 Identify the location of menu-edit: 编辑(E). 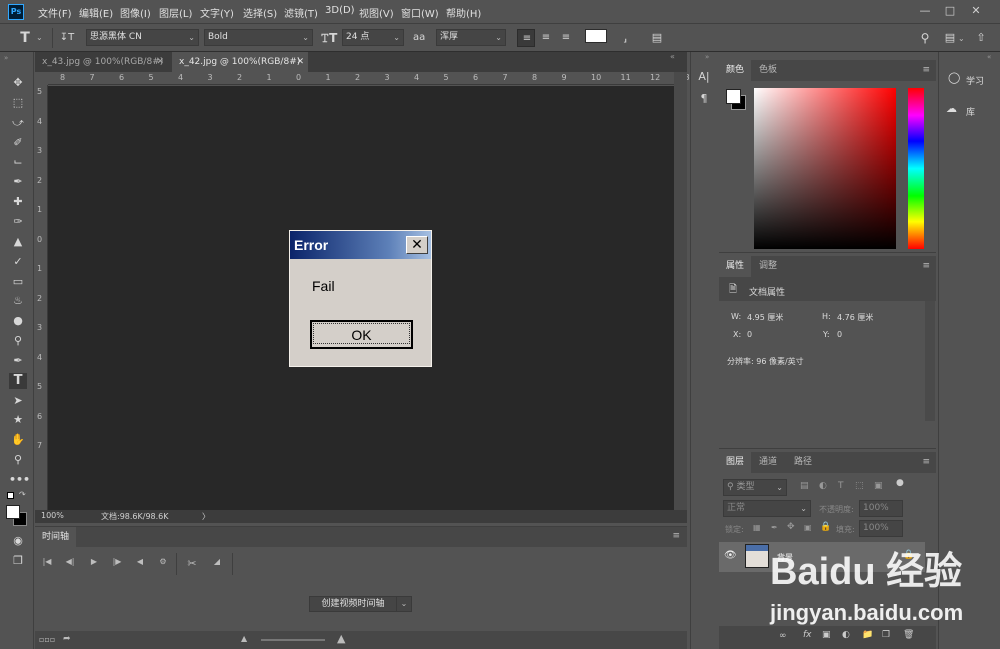
(96, 12).